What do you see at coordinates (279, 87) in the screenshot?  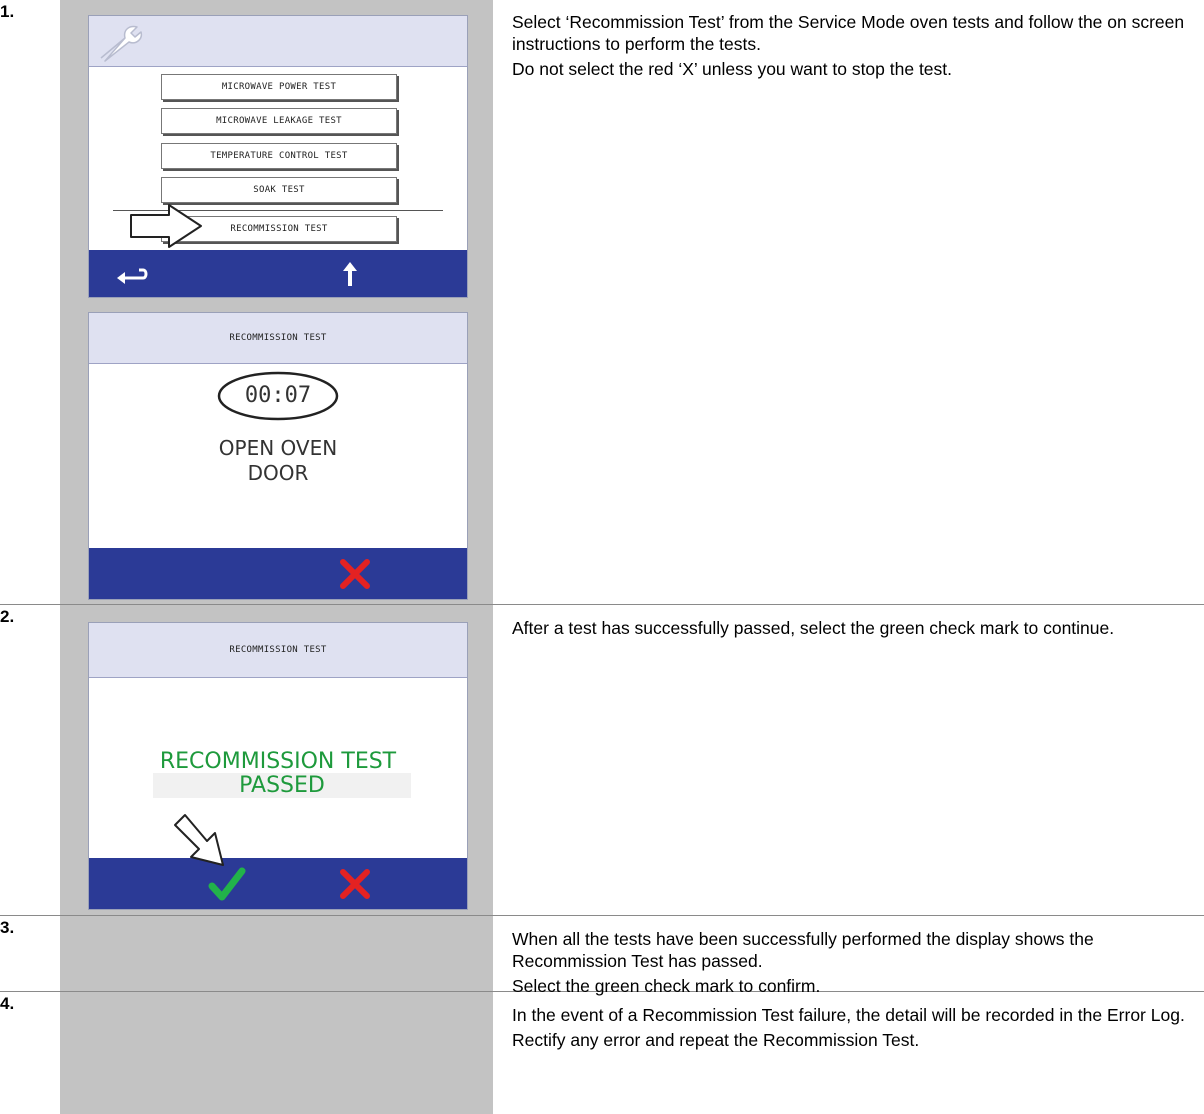 I see `microwave-power-test-button: MICROWAVE POWER TEST` at bounding box center [279, 87].